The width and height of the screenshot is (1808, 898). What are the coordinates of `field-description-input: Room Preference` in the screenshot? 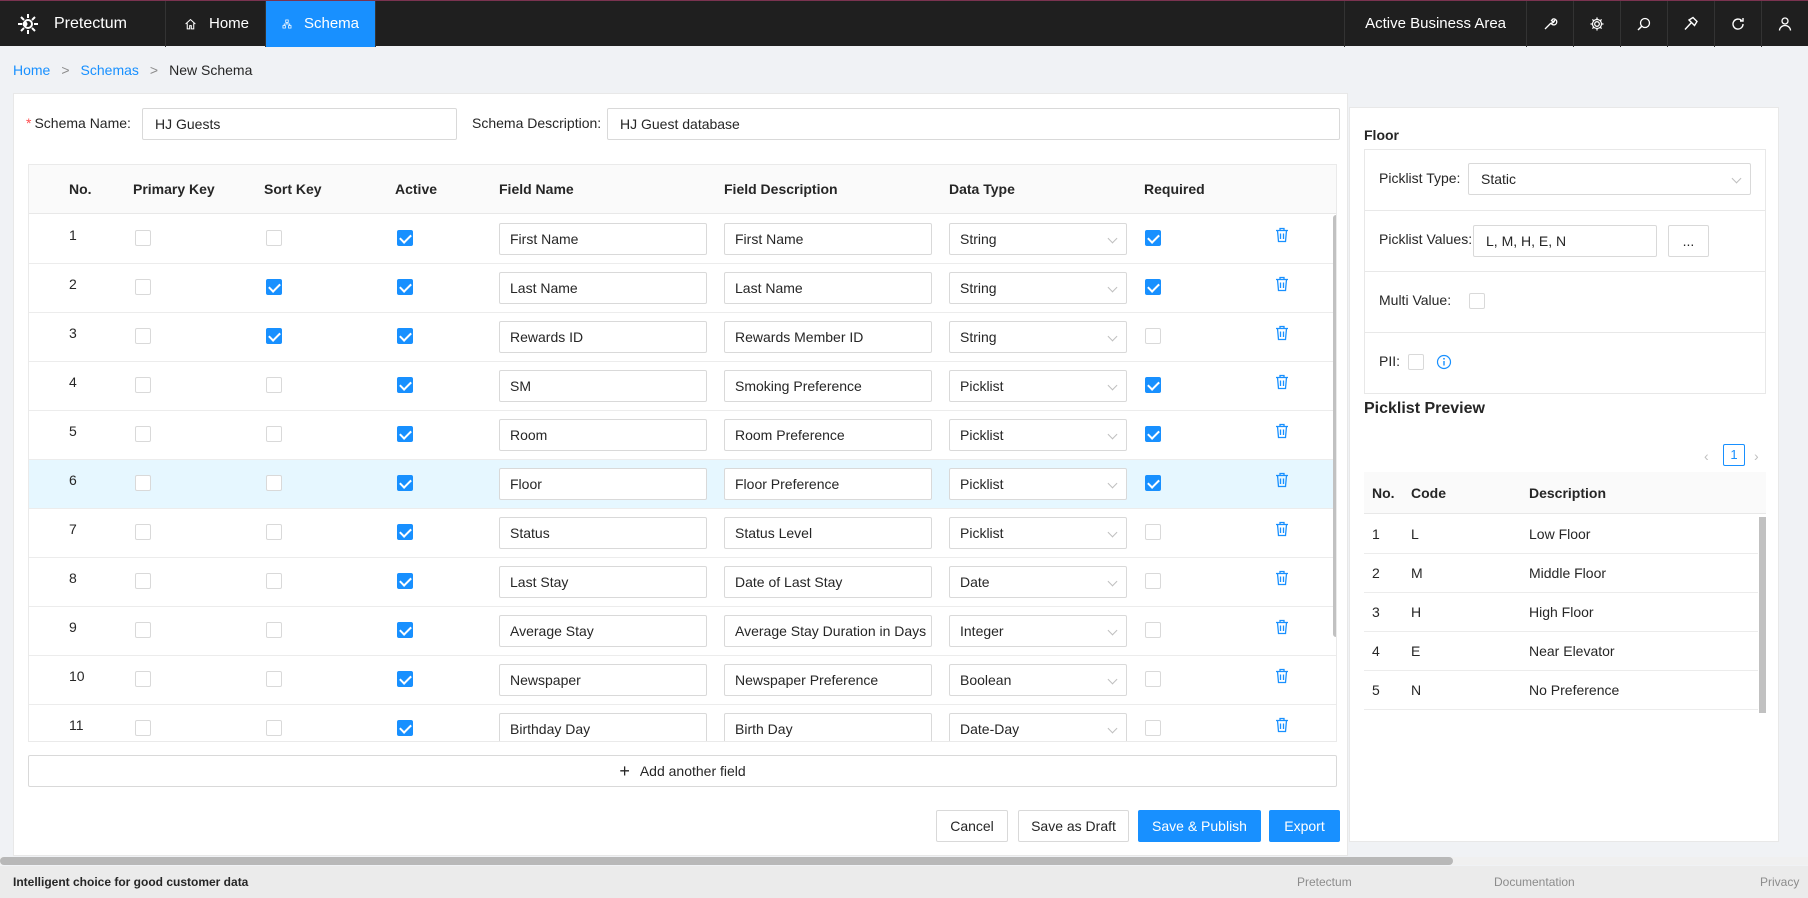 It's located at (828, 435).